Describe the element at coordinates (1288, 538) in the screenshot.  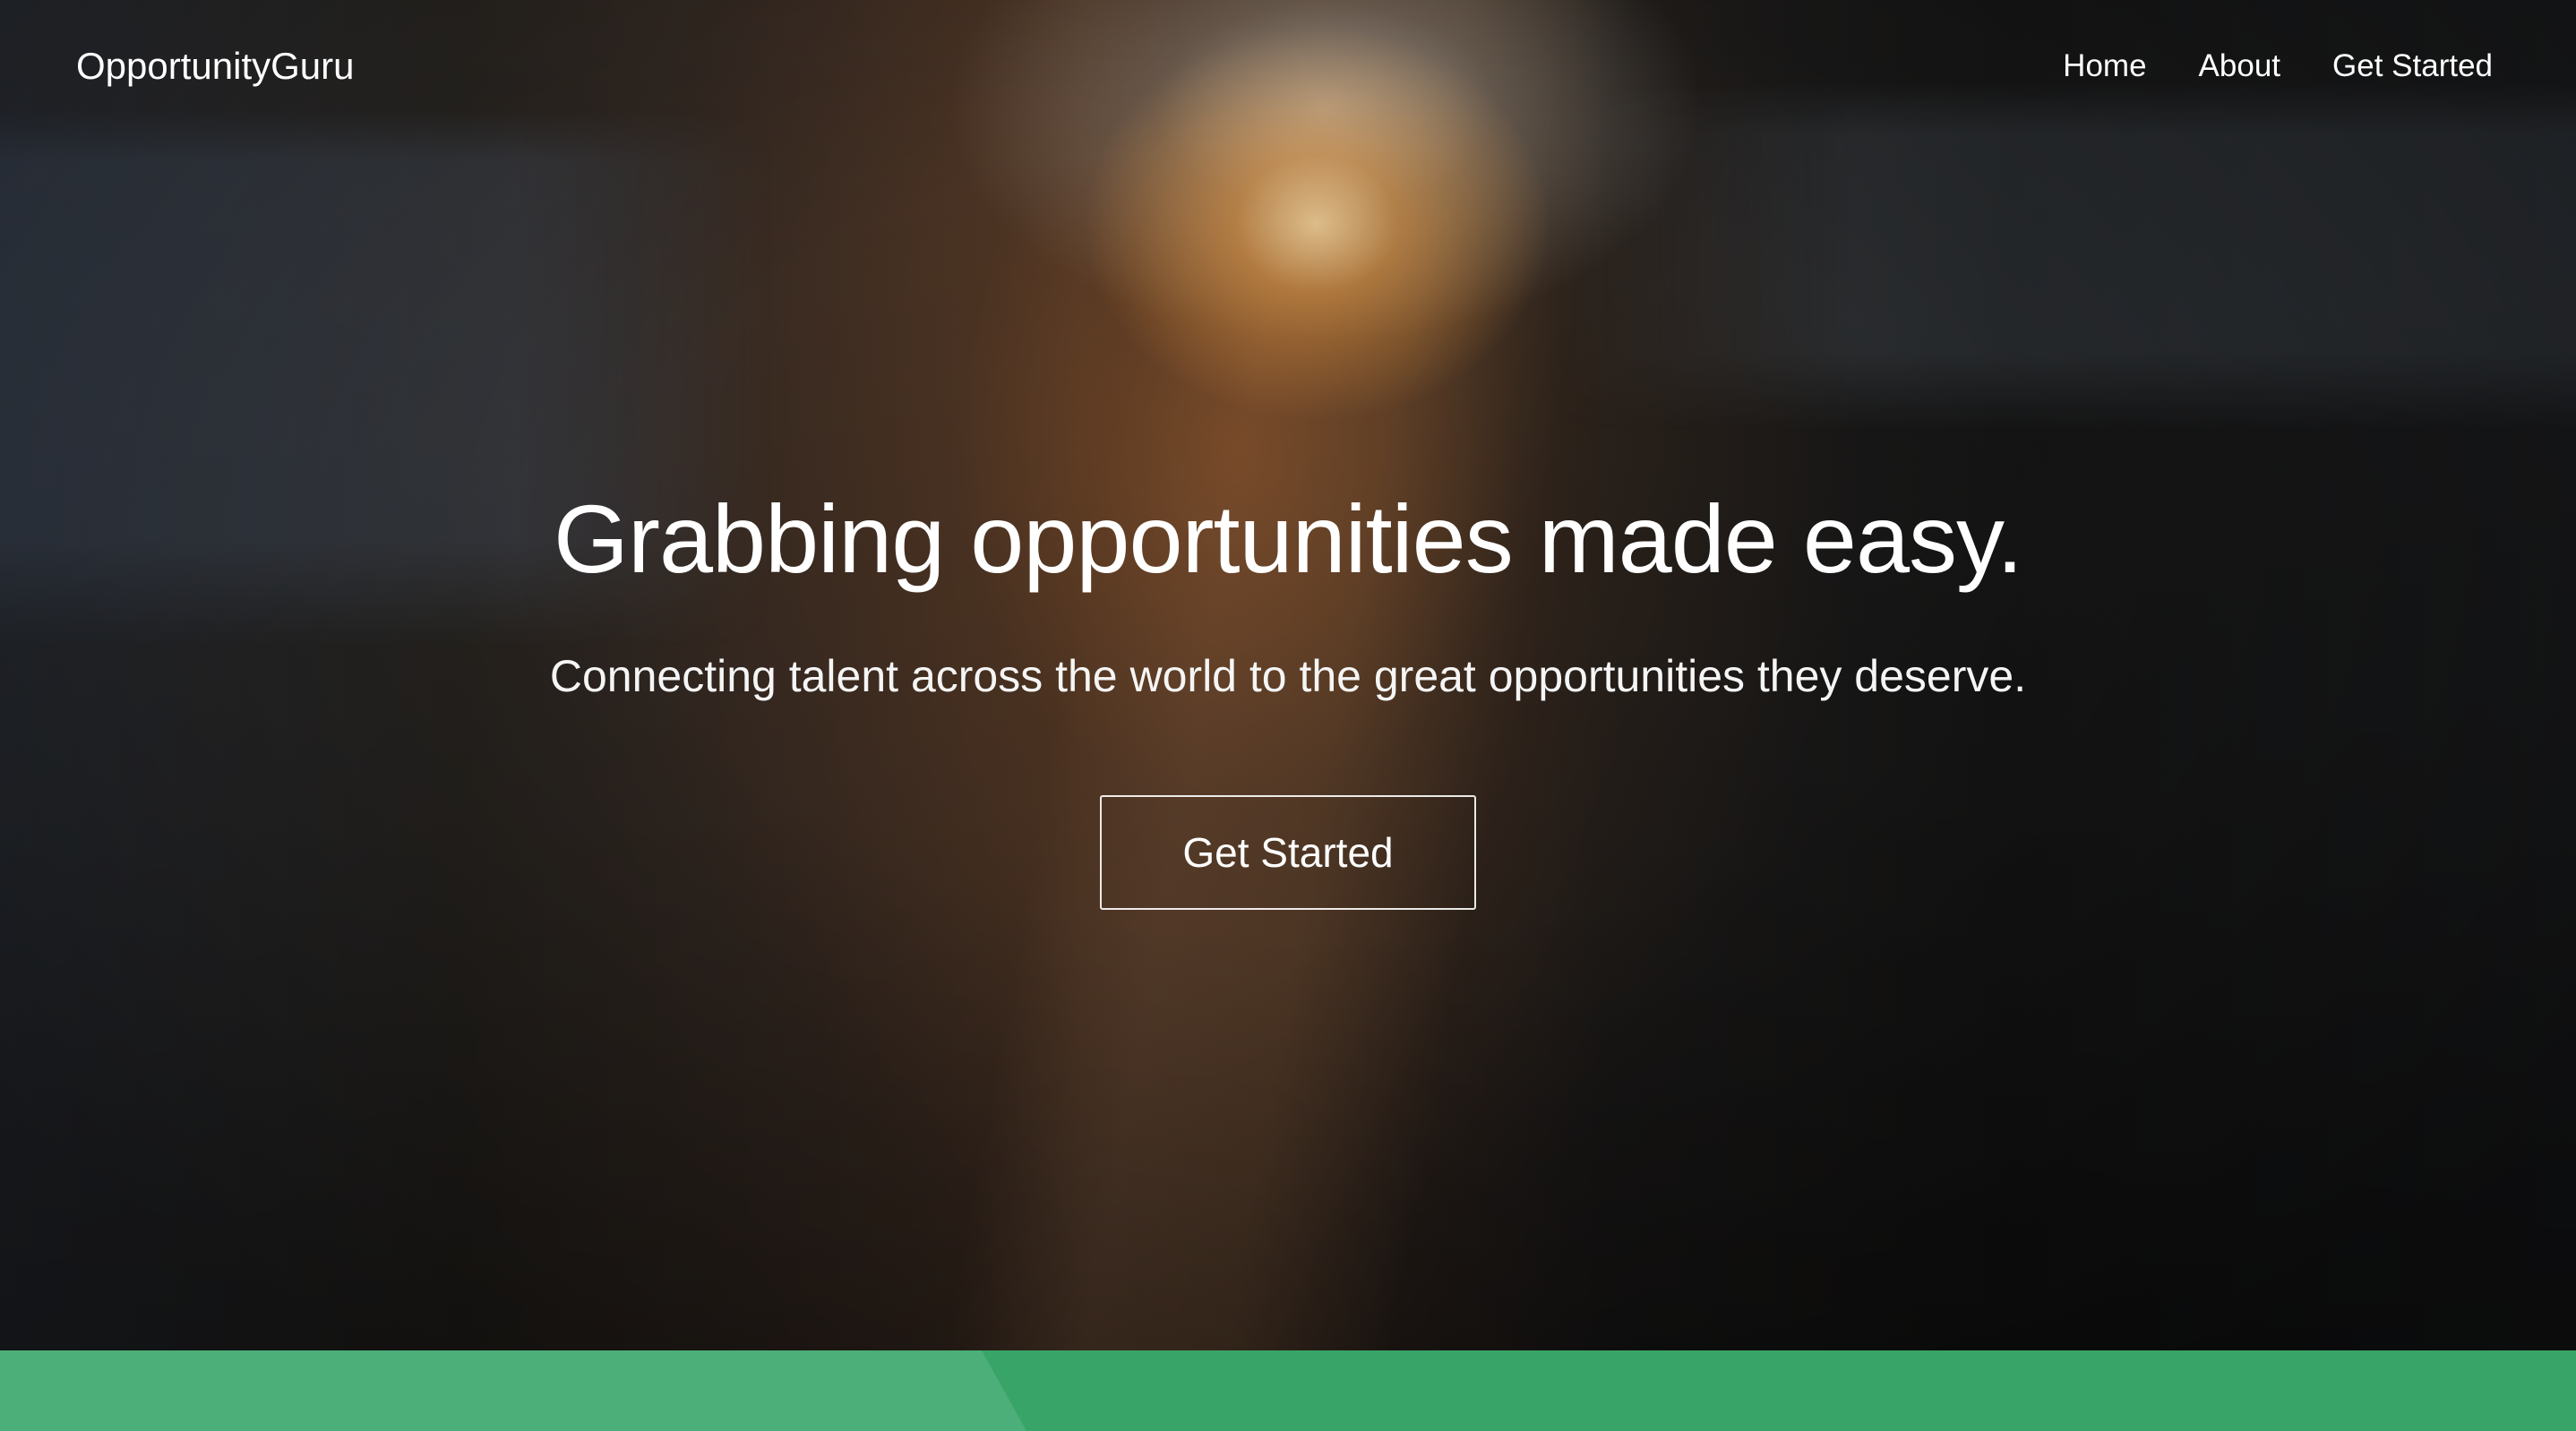
I see `hero-headline: Grabbing opportunities made easy.` at that location.